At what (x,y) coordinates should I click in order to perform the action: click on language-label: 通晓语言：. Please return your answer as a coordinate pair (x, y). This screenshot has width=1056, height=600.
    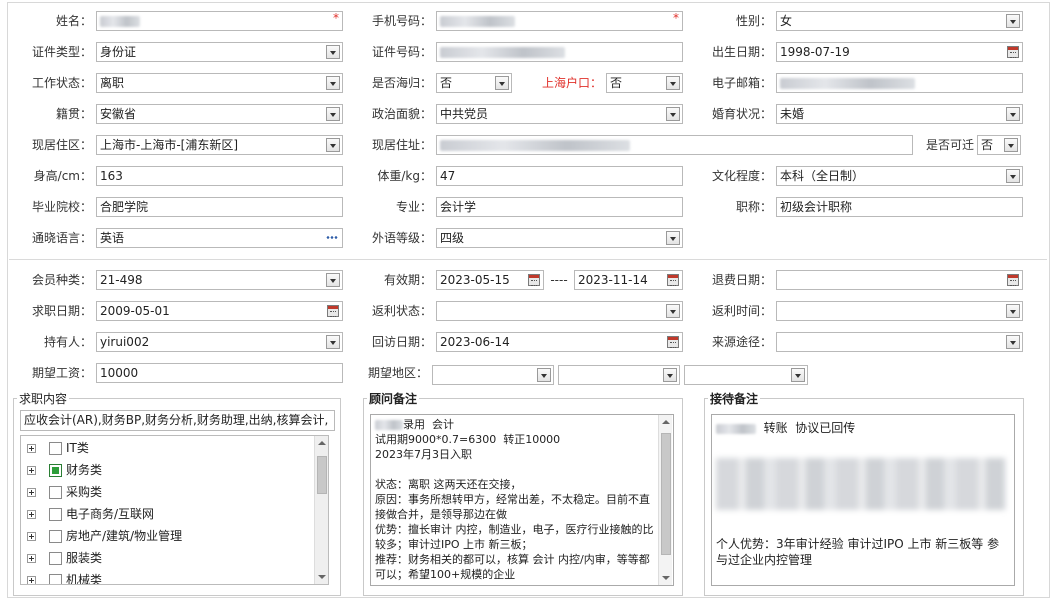
    Looking at the image, I should click on (61, 238).